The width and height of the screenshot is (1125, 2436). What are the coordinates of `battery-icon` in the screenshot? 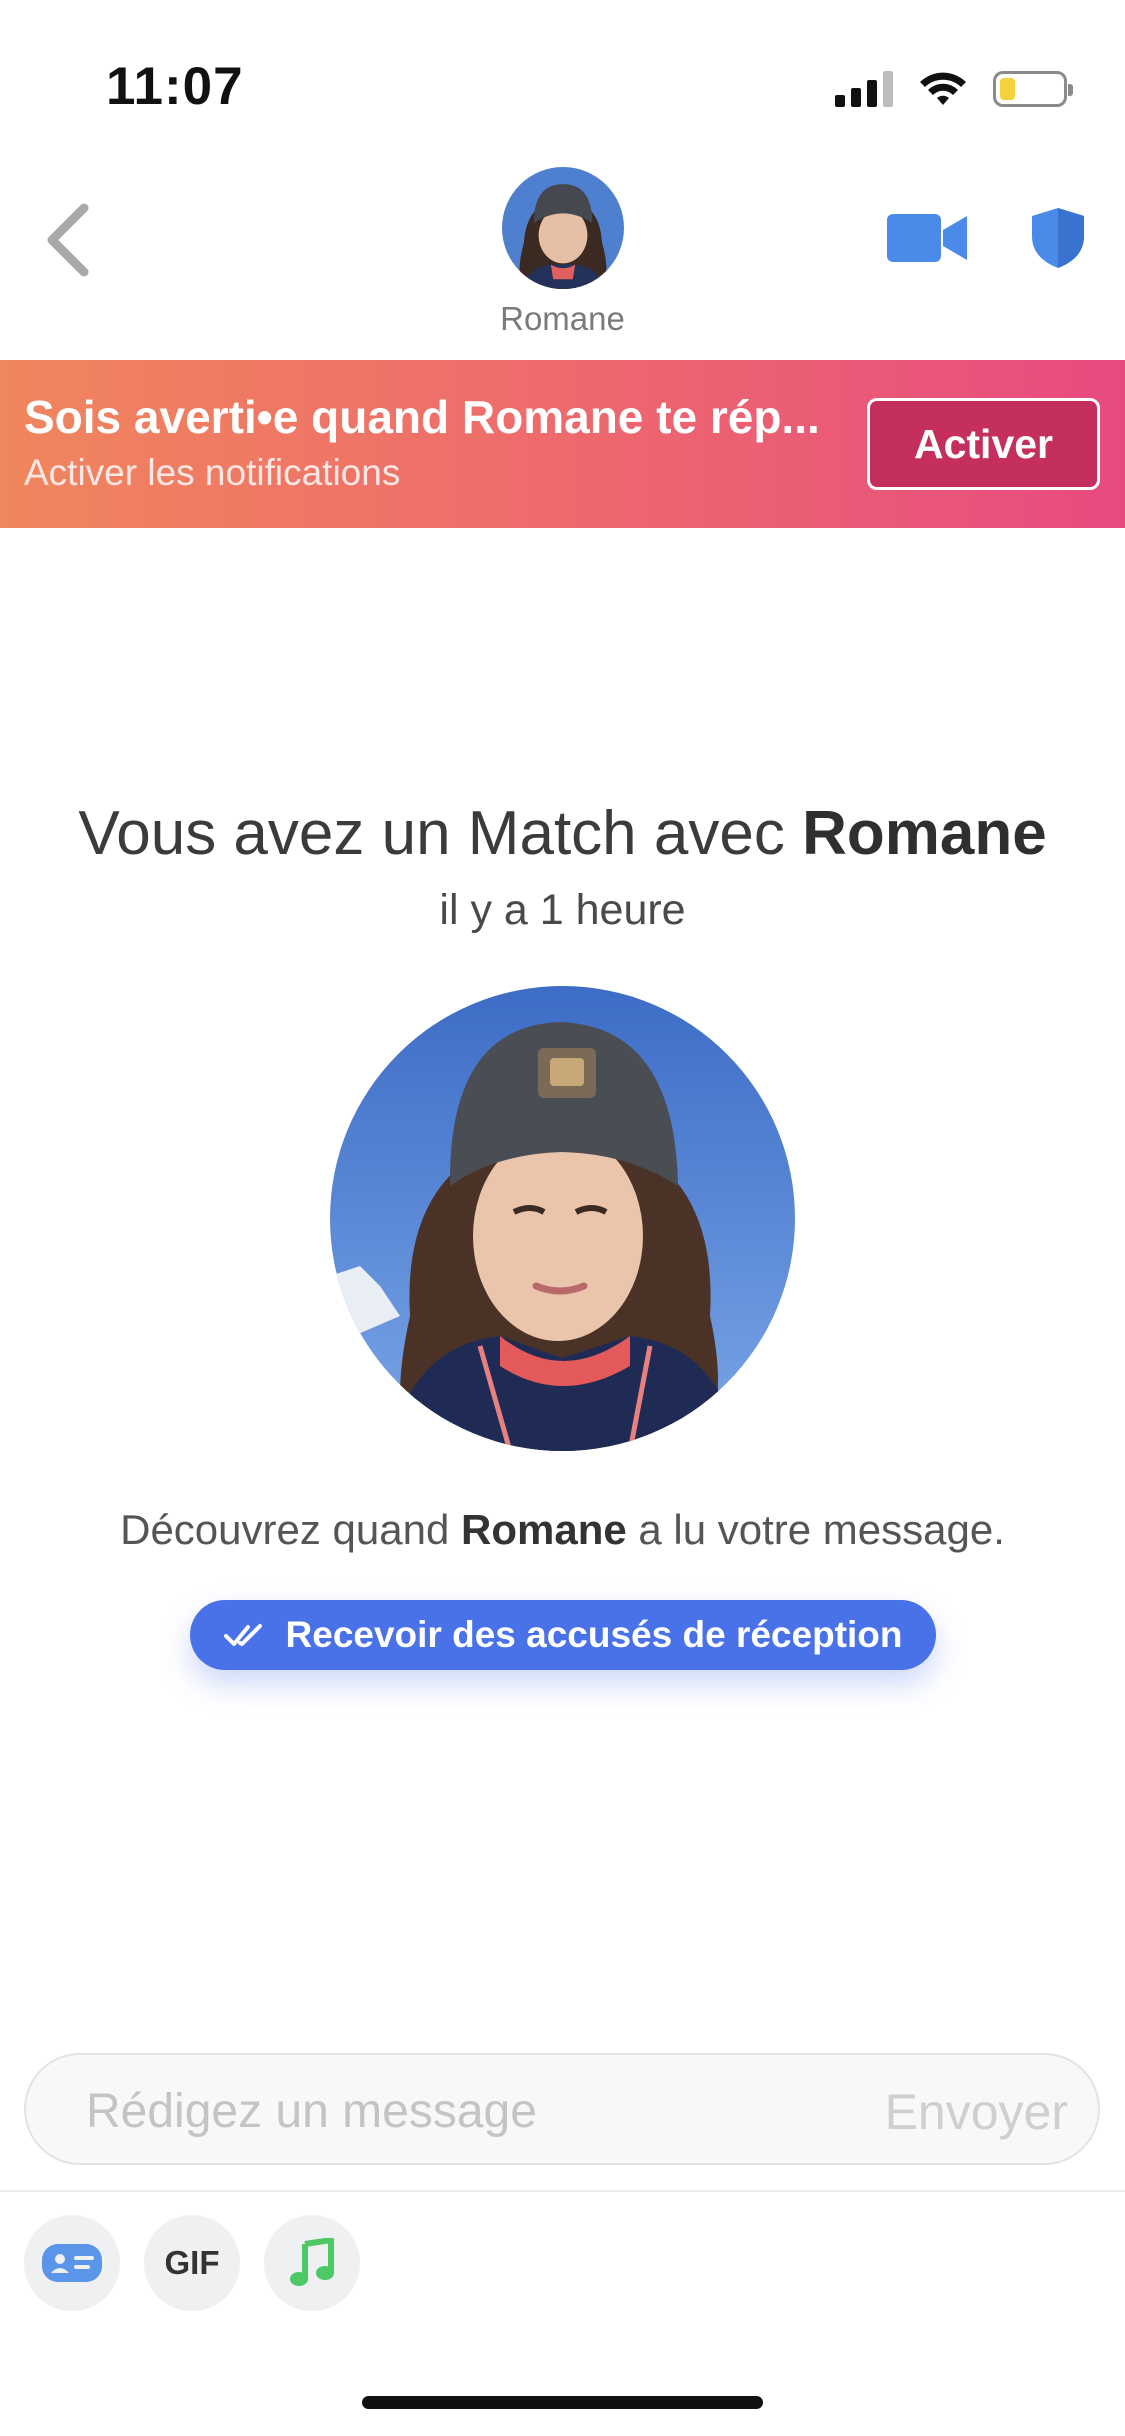 It's located at (1033, 89).